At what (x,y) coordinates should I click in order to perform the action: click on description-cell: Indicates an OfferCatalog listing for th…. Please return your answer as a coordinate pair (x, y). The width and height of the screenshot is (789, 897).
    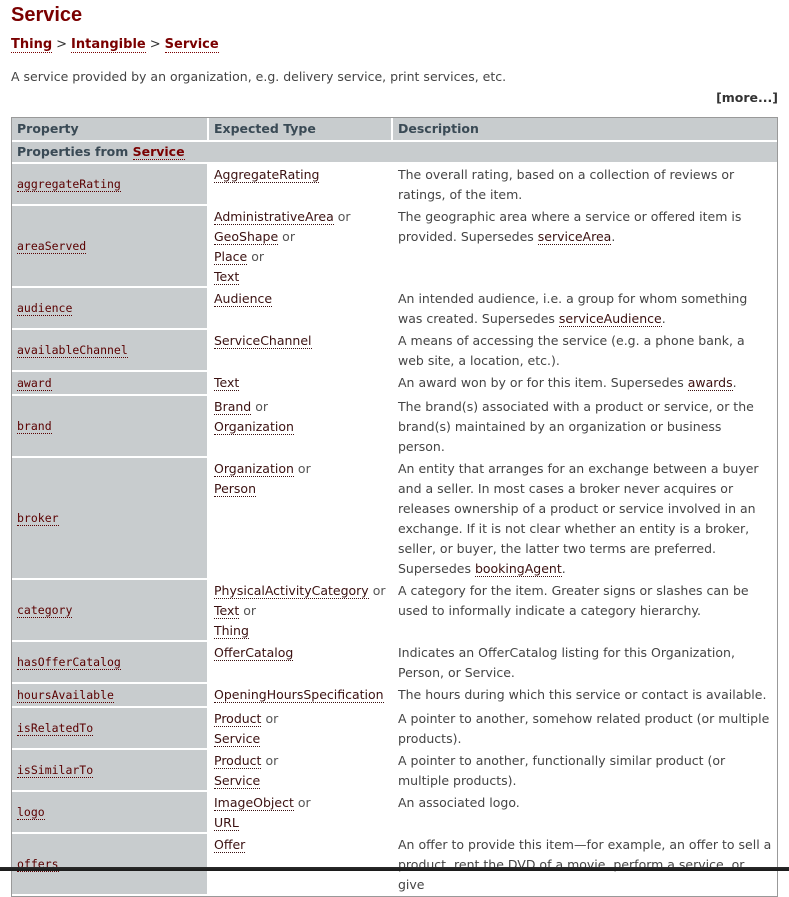
    Looking at the image, I should click on (585, 663).